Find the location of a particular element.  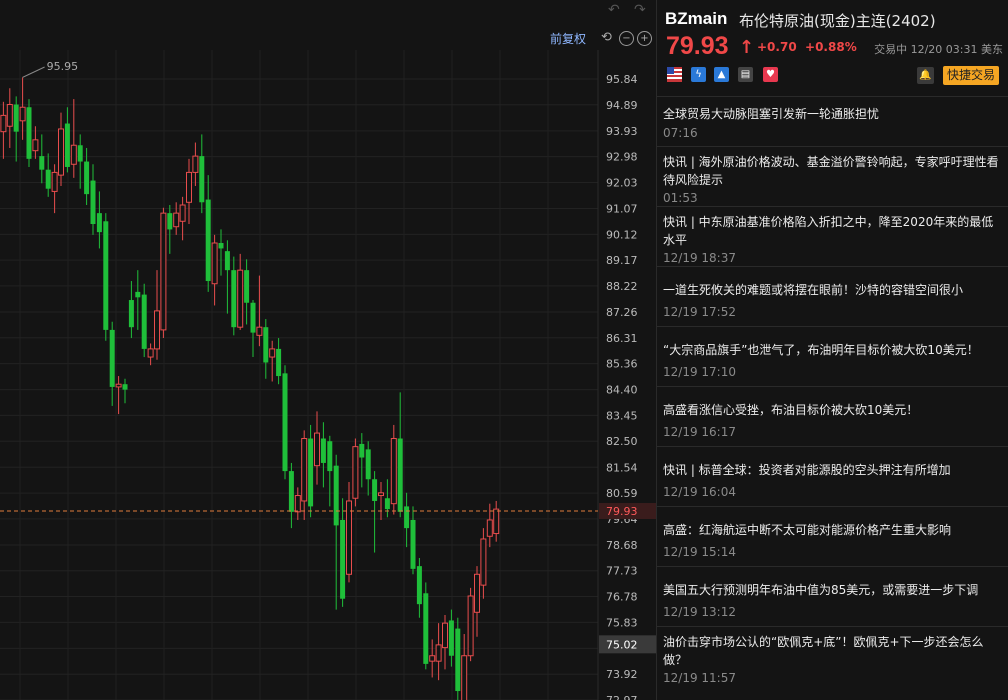

symbol-name: 布伦特原油(现金)主连(2402) is located at coordinates (837, 21).